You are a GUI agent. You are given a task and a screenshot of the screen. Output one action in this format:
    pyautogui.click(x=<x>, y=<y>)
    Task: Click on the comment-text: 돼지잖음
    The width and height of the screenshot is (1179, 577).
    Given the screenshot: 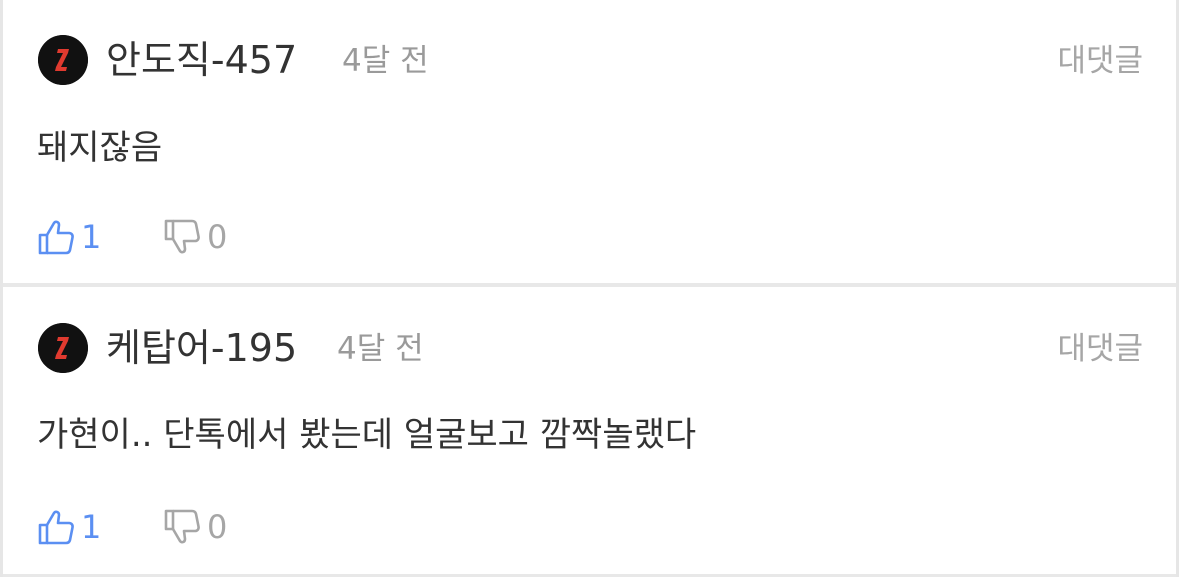 What is the action you would take?
    pyautogui.click(x=100, y=148)
    